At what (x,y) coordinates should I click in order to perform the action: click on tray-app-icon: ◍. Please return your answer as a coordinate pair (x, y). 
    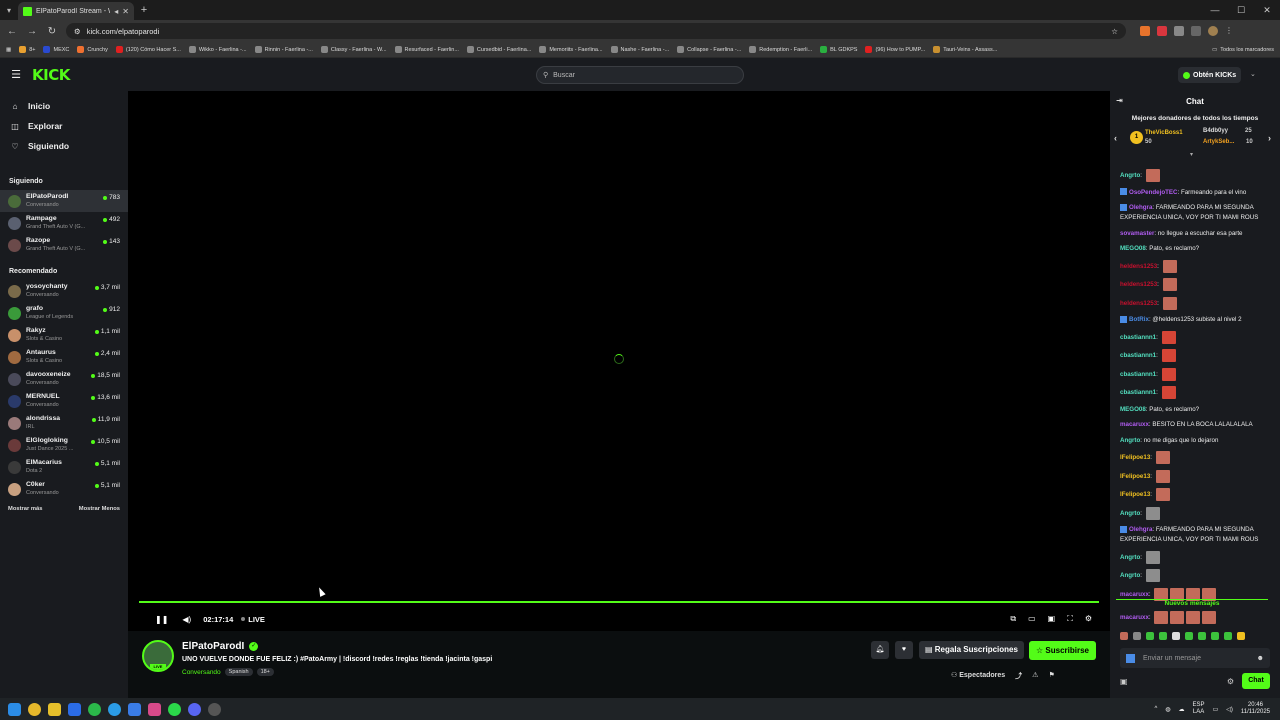
    Looking at the image, I should click on (1167, 709).